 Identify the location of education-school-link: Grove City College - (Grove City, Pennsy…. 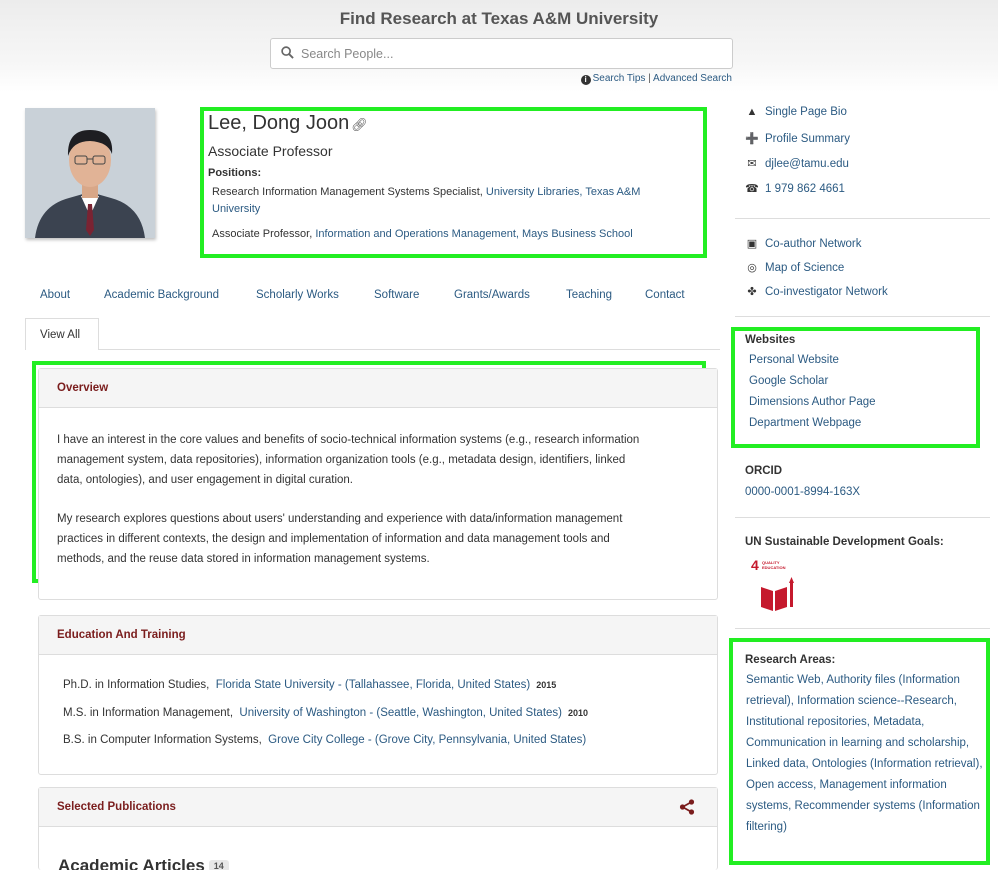
(427, 740).